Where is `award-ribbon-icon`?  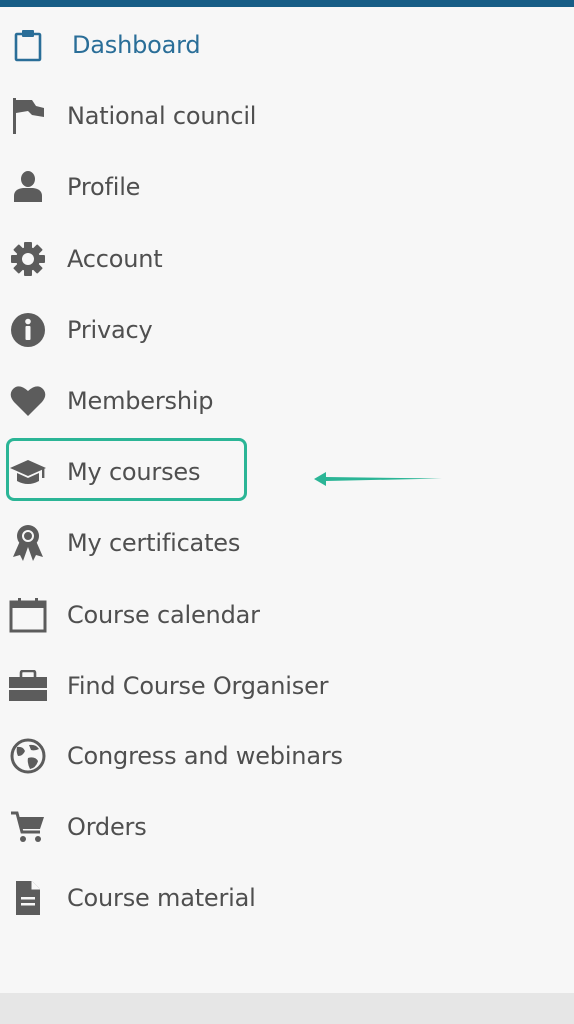
award-ribbon-icon is located at coordinates (28, 543).